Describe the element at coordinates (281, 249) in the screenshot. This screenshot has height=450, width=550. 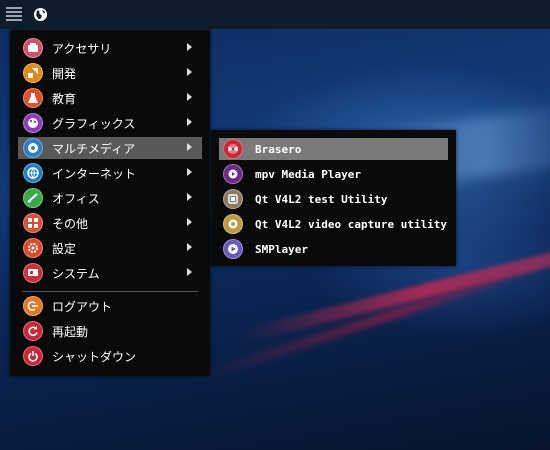
I see `submenu-item-label: SMPlayer` at that location.